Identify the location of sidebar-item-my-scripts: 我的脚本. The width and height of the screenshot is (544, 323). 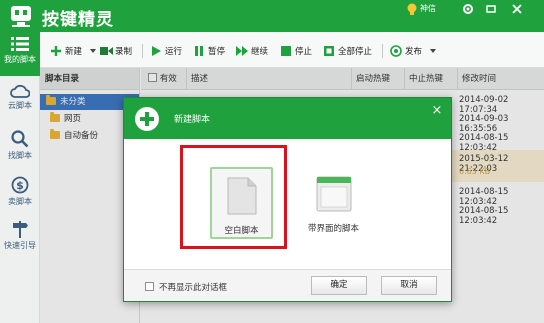
(20, 54).